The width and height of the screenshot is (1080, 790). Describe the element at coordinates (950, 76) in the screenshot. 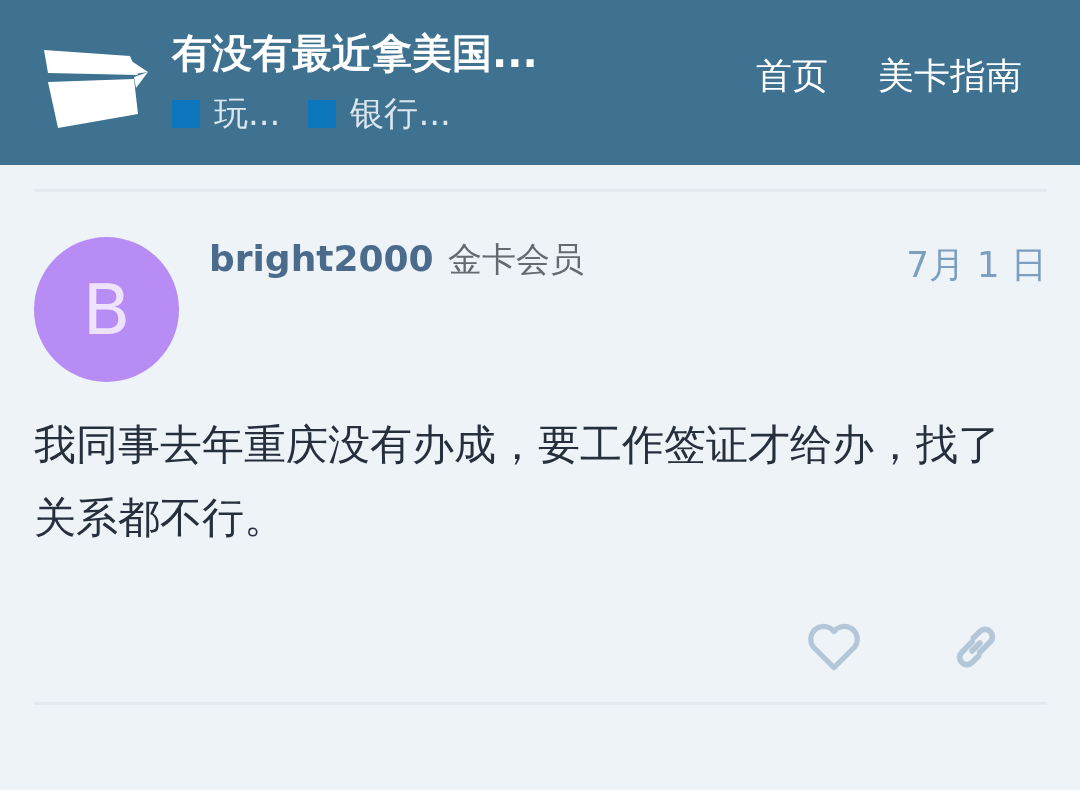

I see `nav-link: 美卡指南` at that location.